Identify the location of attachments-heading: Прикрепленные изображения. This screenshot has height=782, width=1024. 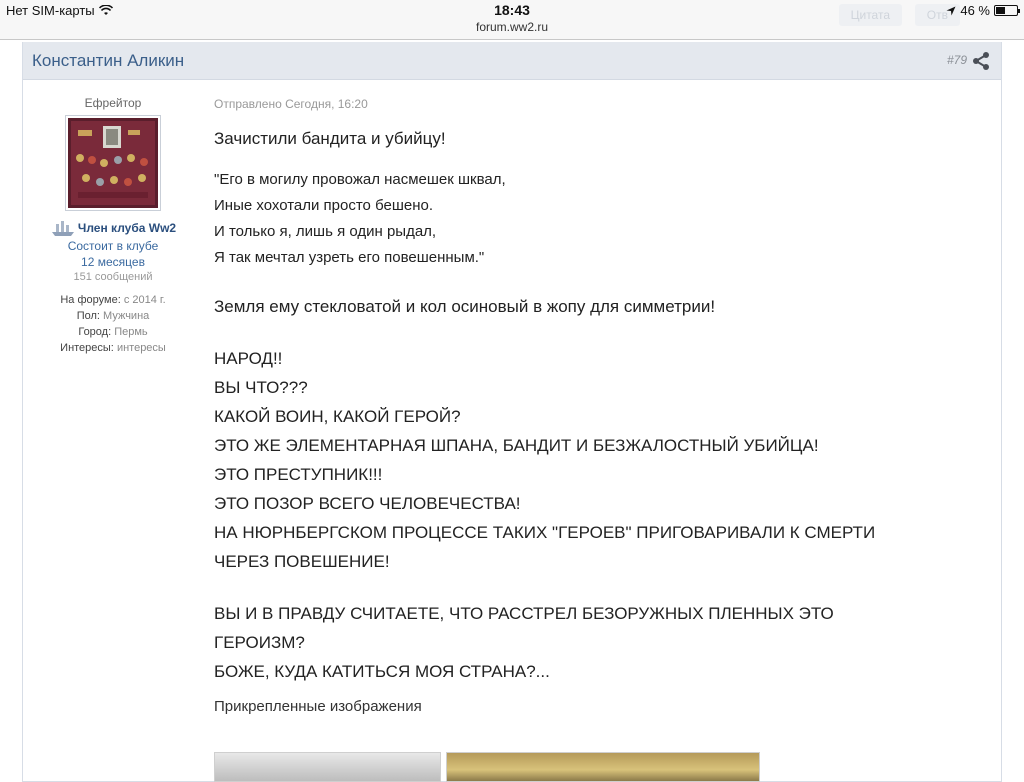
(318, 706).